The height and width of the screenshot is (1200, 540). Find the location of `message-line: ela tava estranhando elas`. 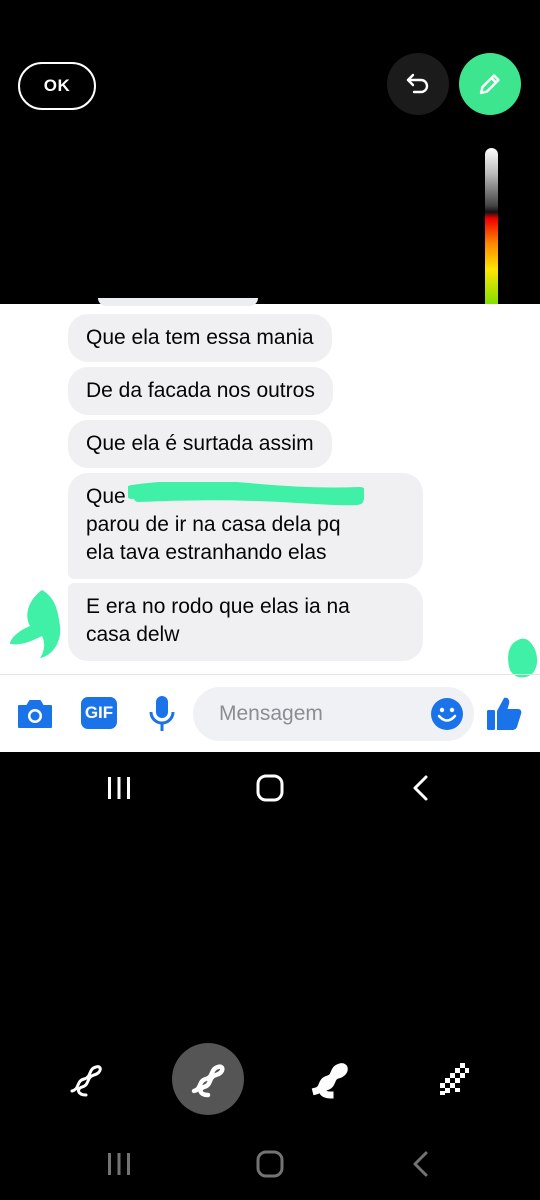

message-line: ela tava estranhando elas is located at coordinates (206, 552).